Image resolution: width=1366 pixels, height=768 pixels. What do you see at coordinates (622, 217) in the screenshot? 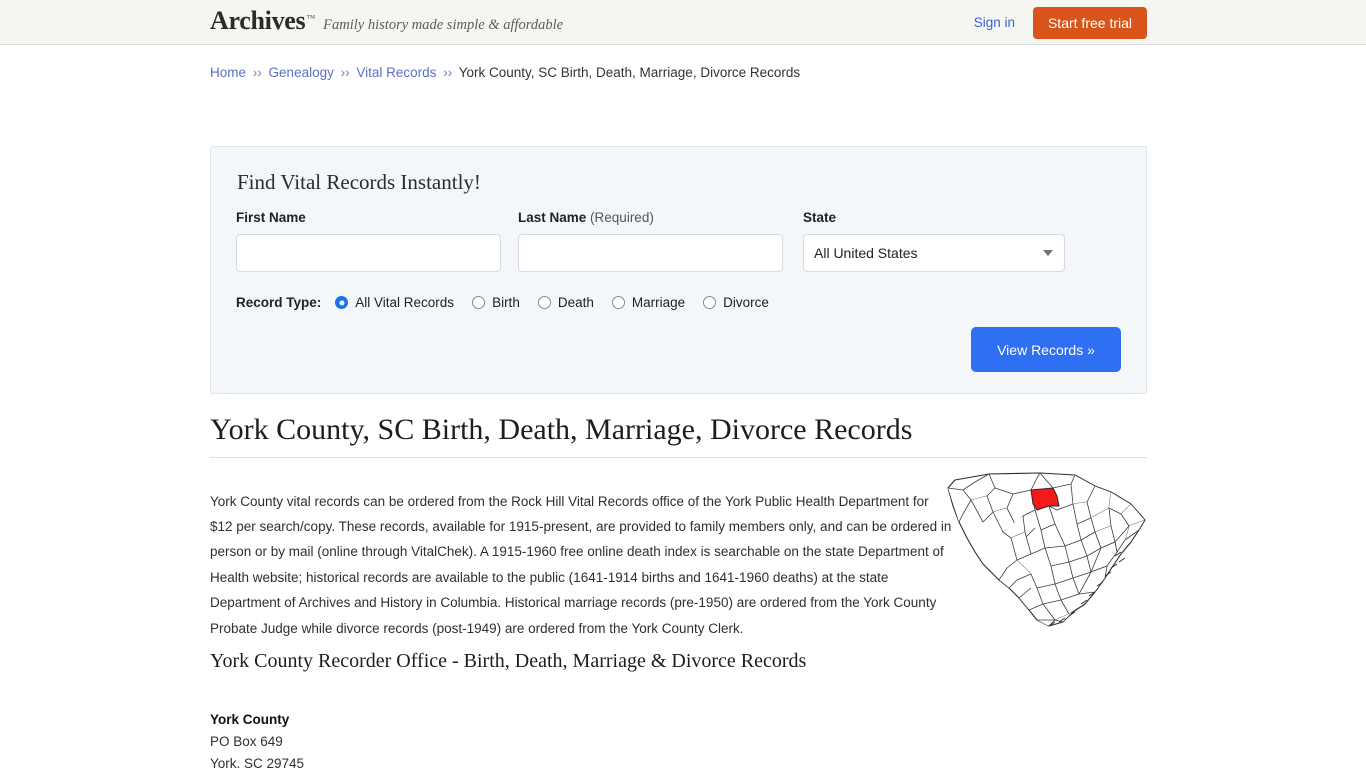
I see `last-name-required-note: (Required)` at bounding box center [622, 217].